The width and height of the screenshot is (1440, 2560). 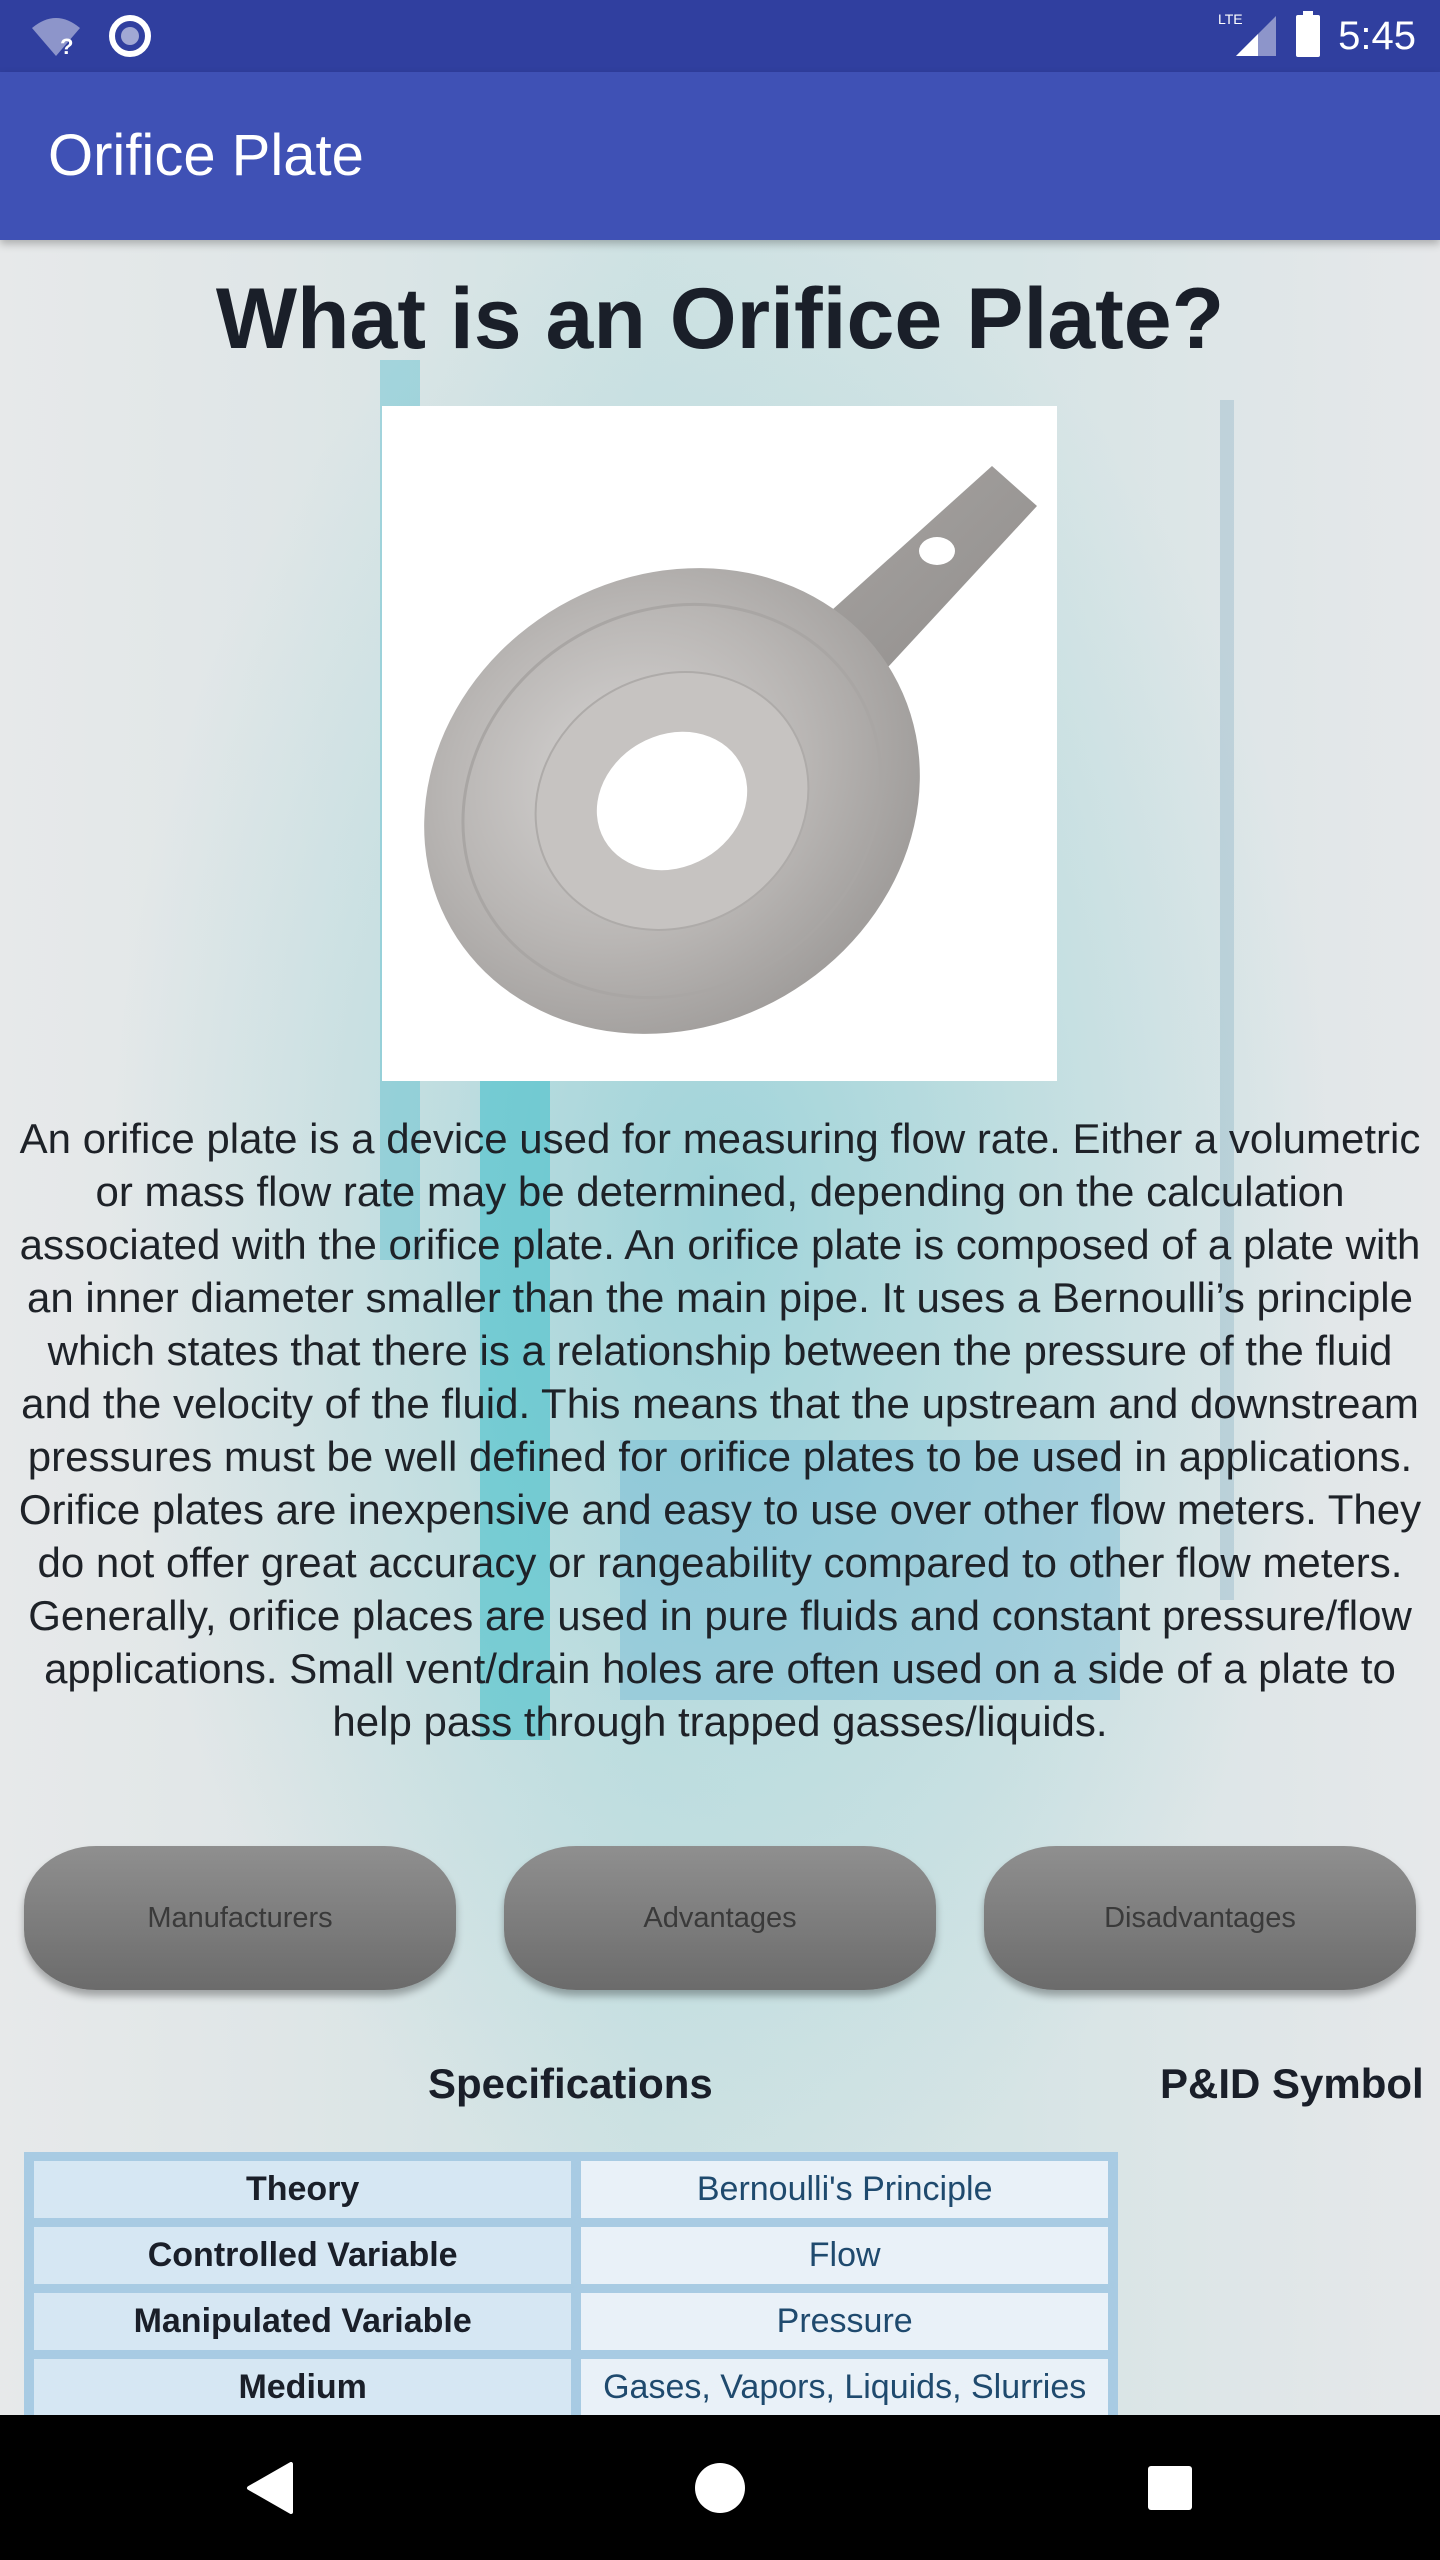 What do you see at coordinates (56, 38) in the screenshot?
I see `wifi-unknown-icon: ?` at bounding box center [56, 38].